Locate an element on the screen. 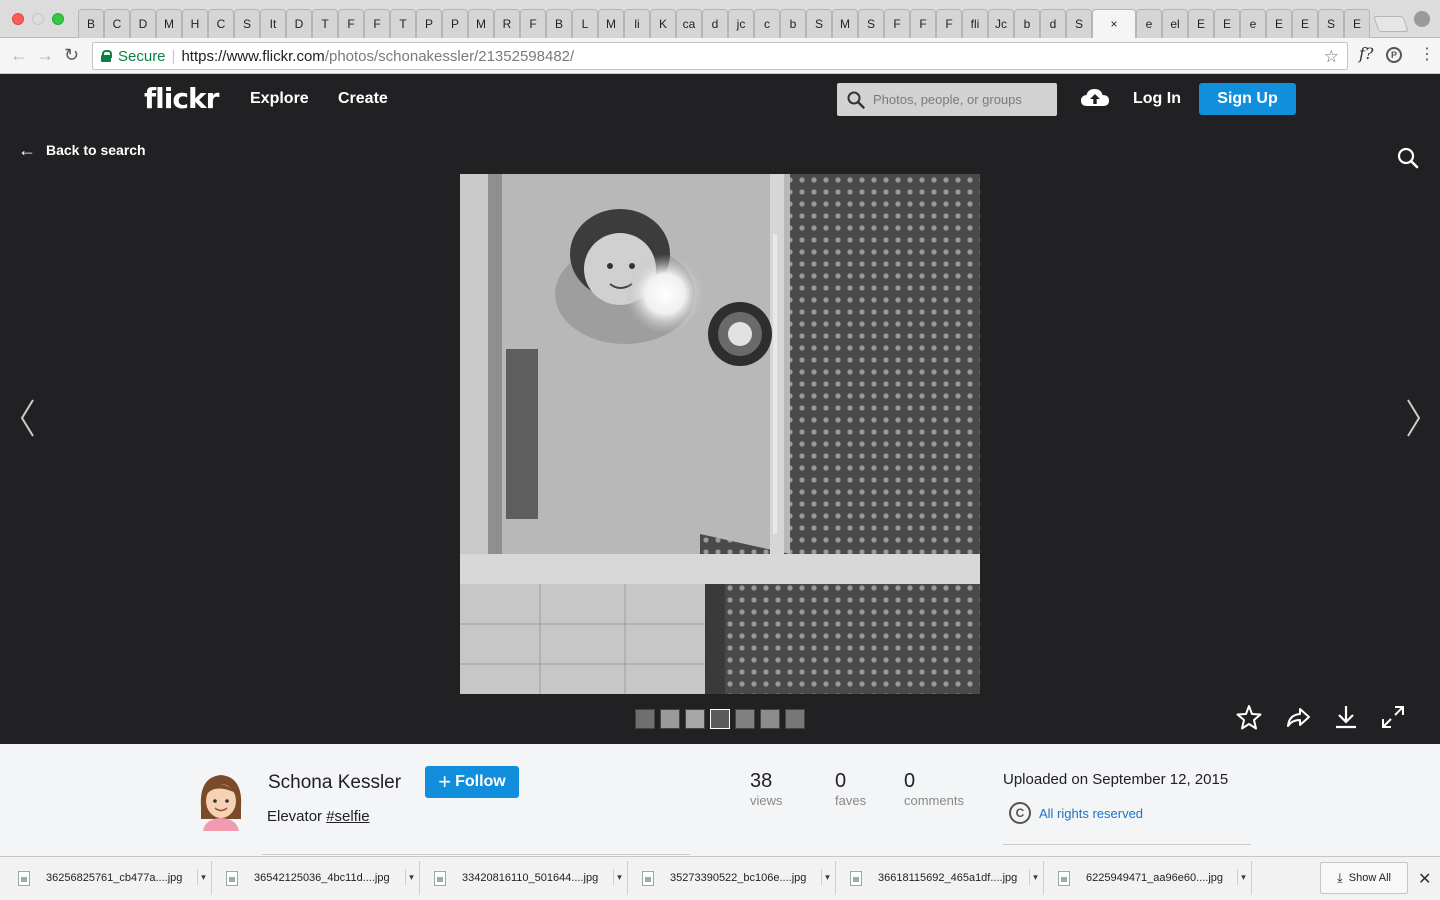  bookmark-star-icon: ☆ is located at coordinates (1331, 57).